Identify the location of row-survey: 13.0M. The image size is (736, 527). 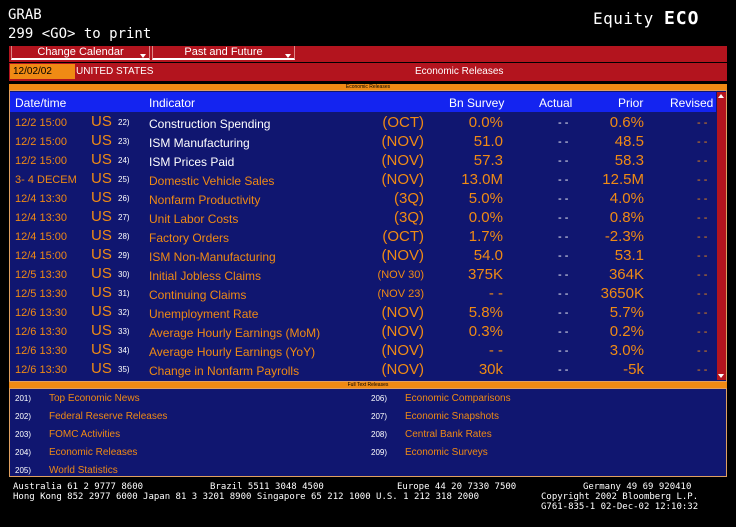
(482, 179).